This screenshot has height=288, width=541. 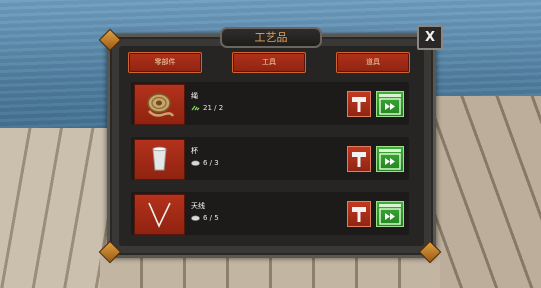 I want to click on rope-icon, so click(x=161, y=105).